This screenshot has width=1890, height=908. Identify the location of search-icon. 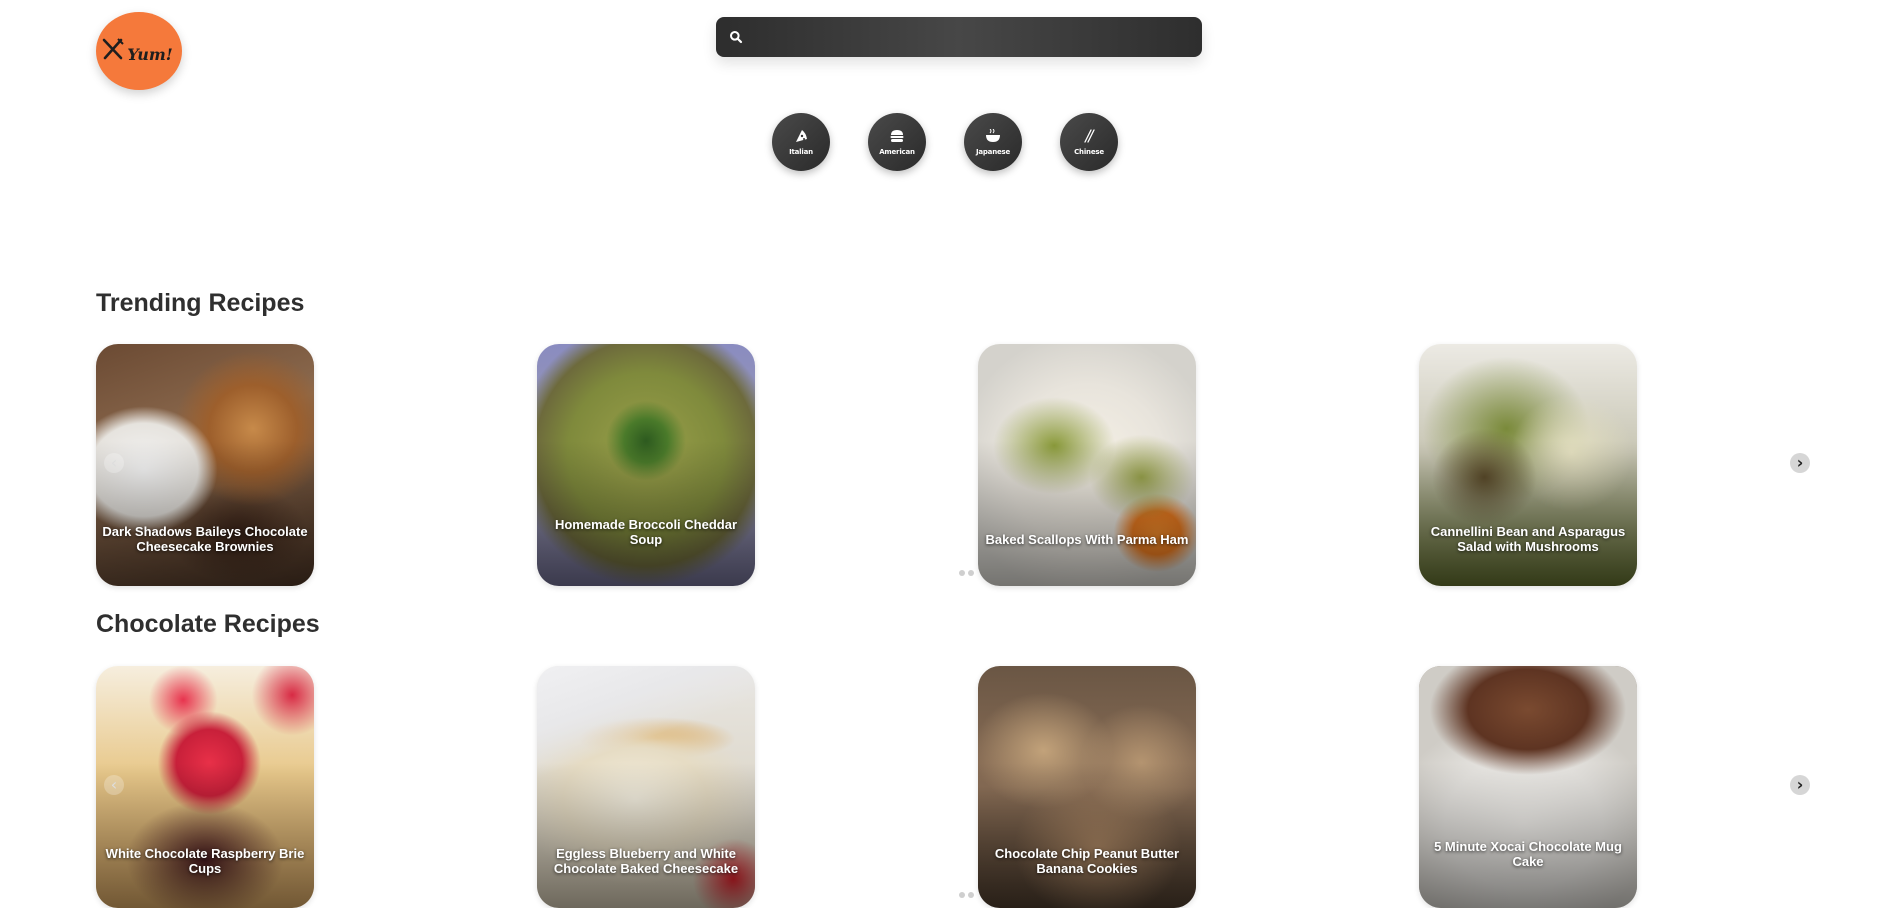
(736, 37).